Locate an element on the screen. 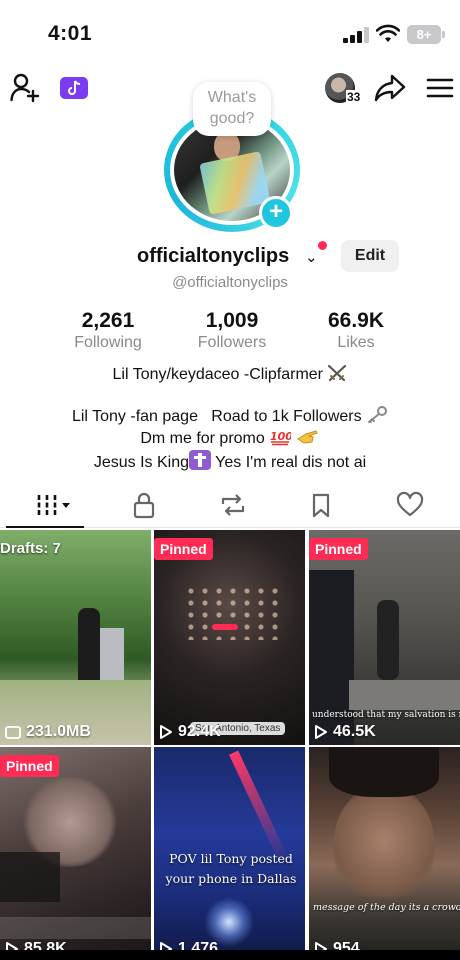  stat-value: 1,009 is located at coordinates (232, 320).